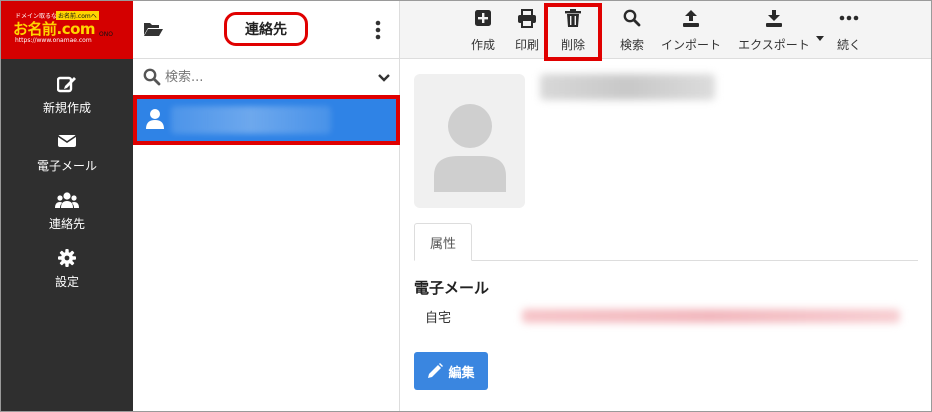 This screenshot has width=932, height=412. I want to click on edit-label: 編集, so click(461, 373).